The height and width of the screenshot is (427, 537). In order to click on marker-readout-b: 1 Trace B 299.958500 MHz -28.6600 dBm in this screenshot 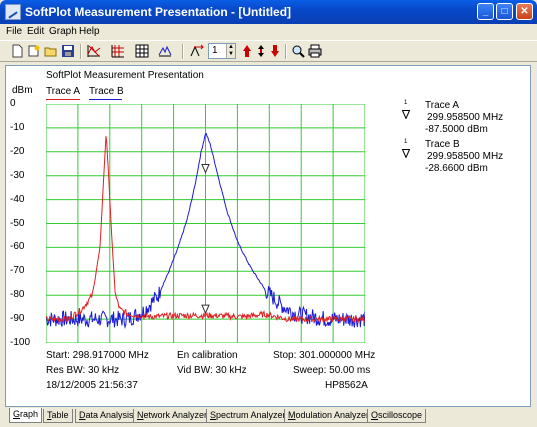, I will do `click(458, 159)`.